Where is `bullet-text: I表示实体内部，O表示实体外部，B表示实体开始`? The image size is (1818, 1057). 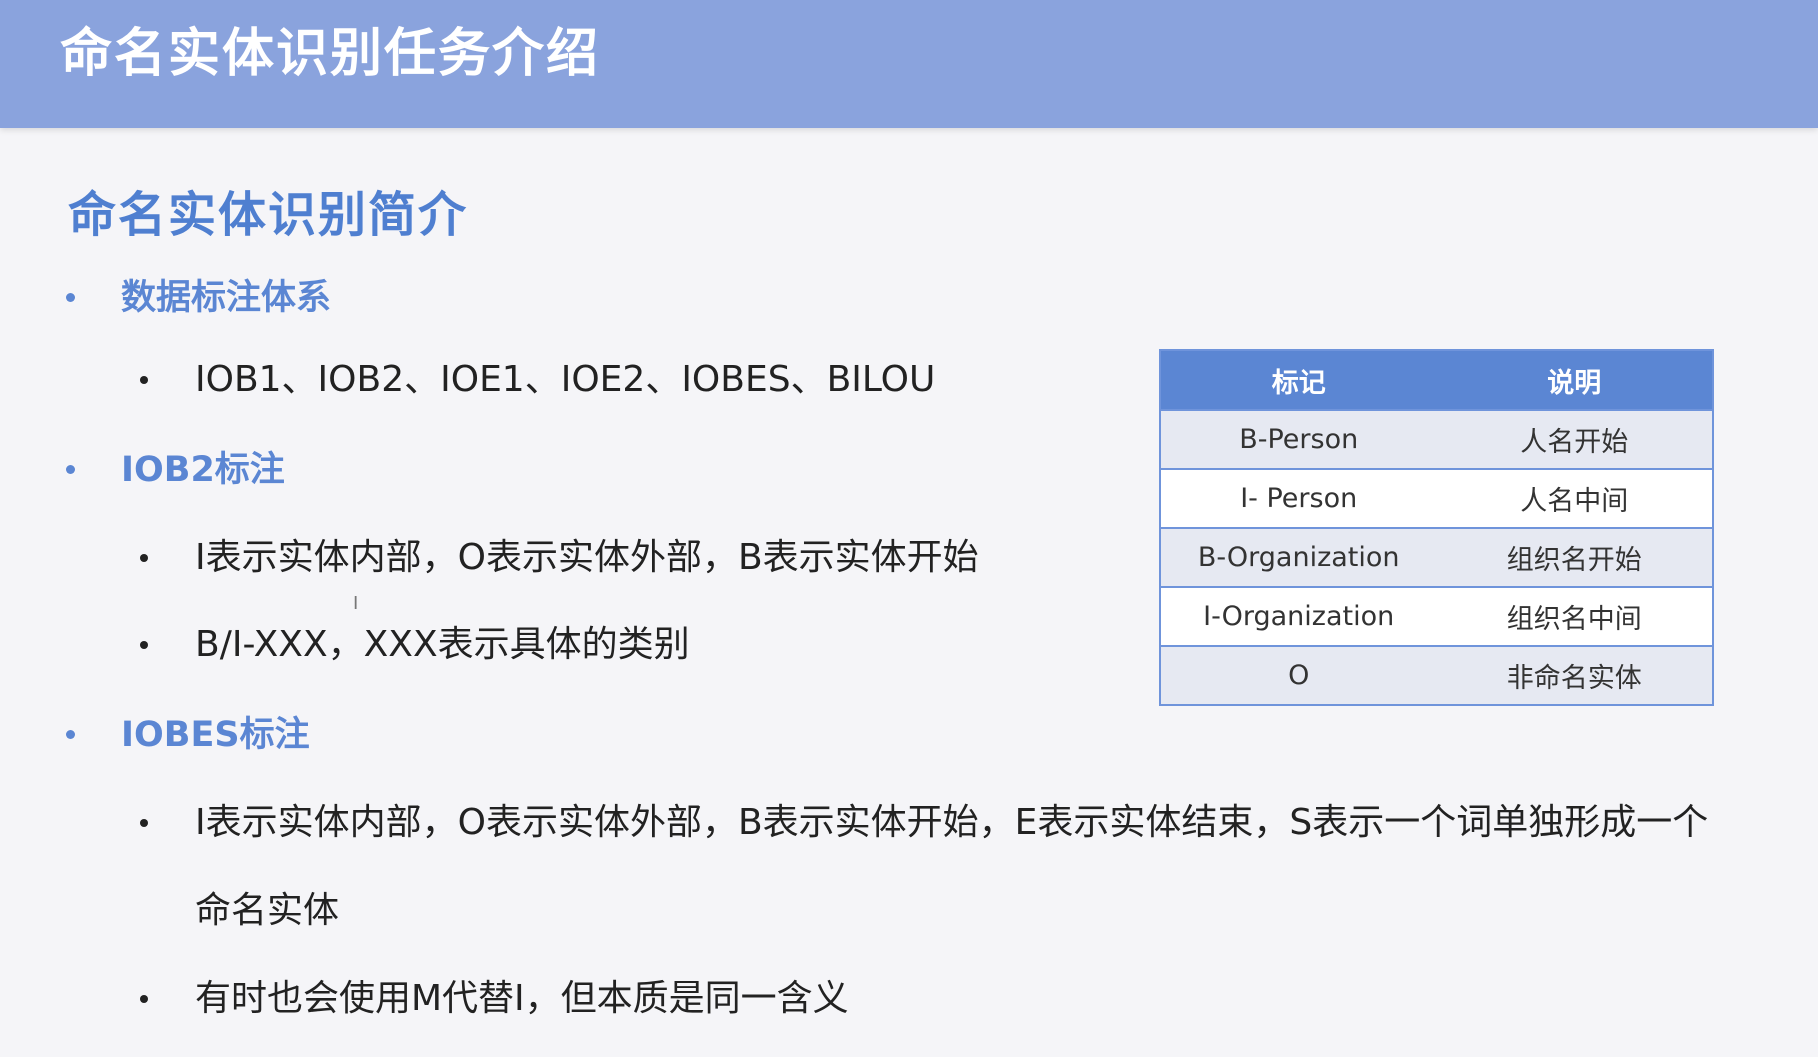
bullet-text: I表示实体内部，O表示实体外部，B表示实体开始 is located at coordinates (587, 557).